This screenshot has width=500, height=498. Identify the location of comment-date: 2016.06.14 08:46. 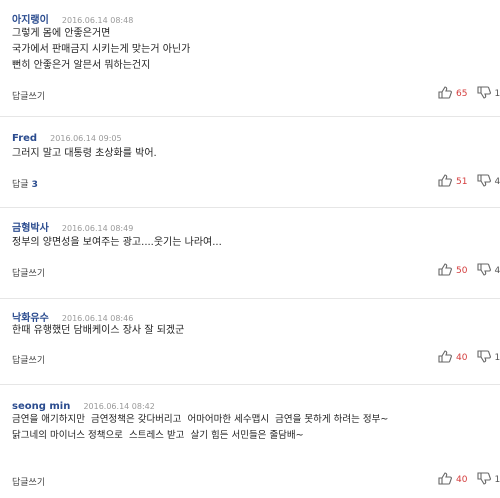
(97, 318).